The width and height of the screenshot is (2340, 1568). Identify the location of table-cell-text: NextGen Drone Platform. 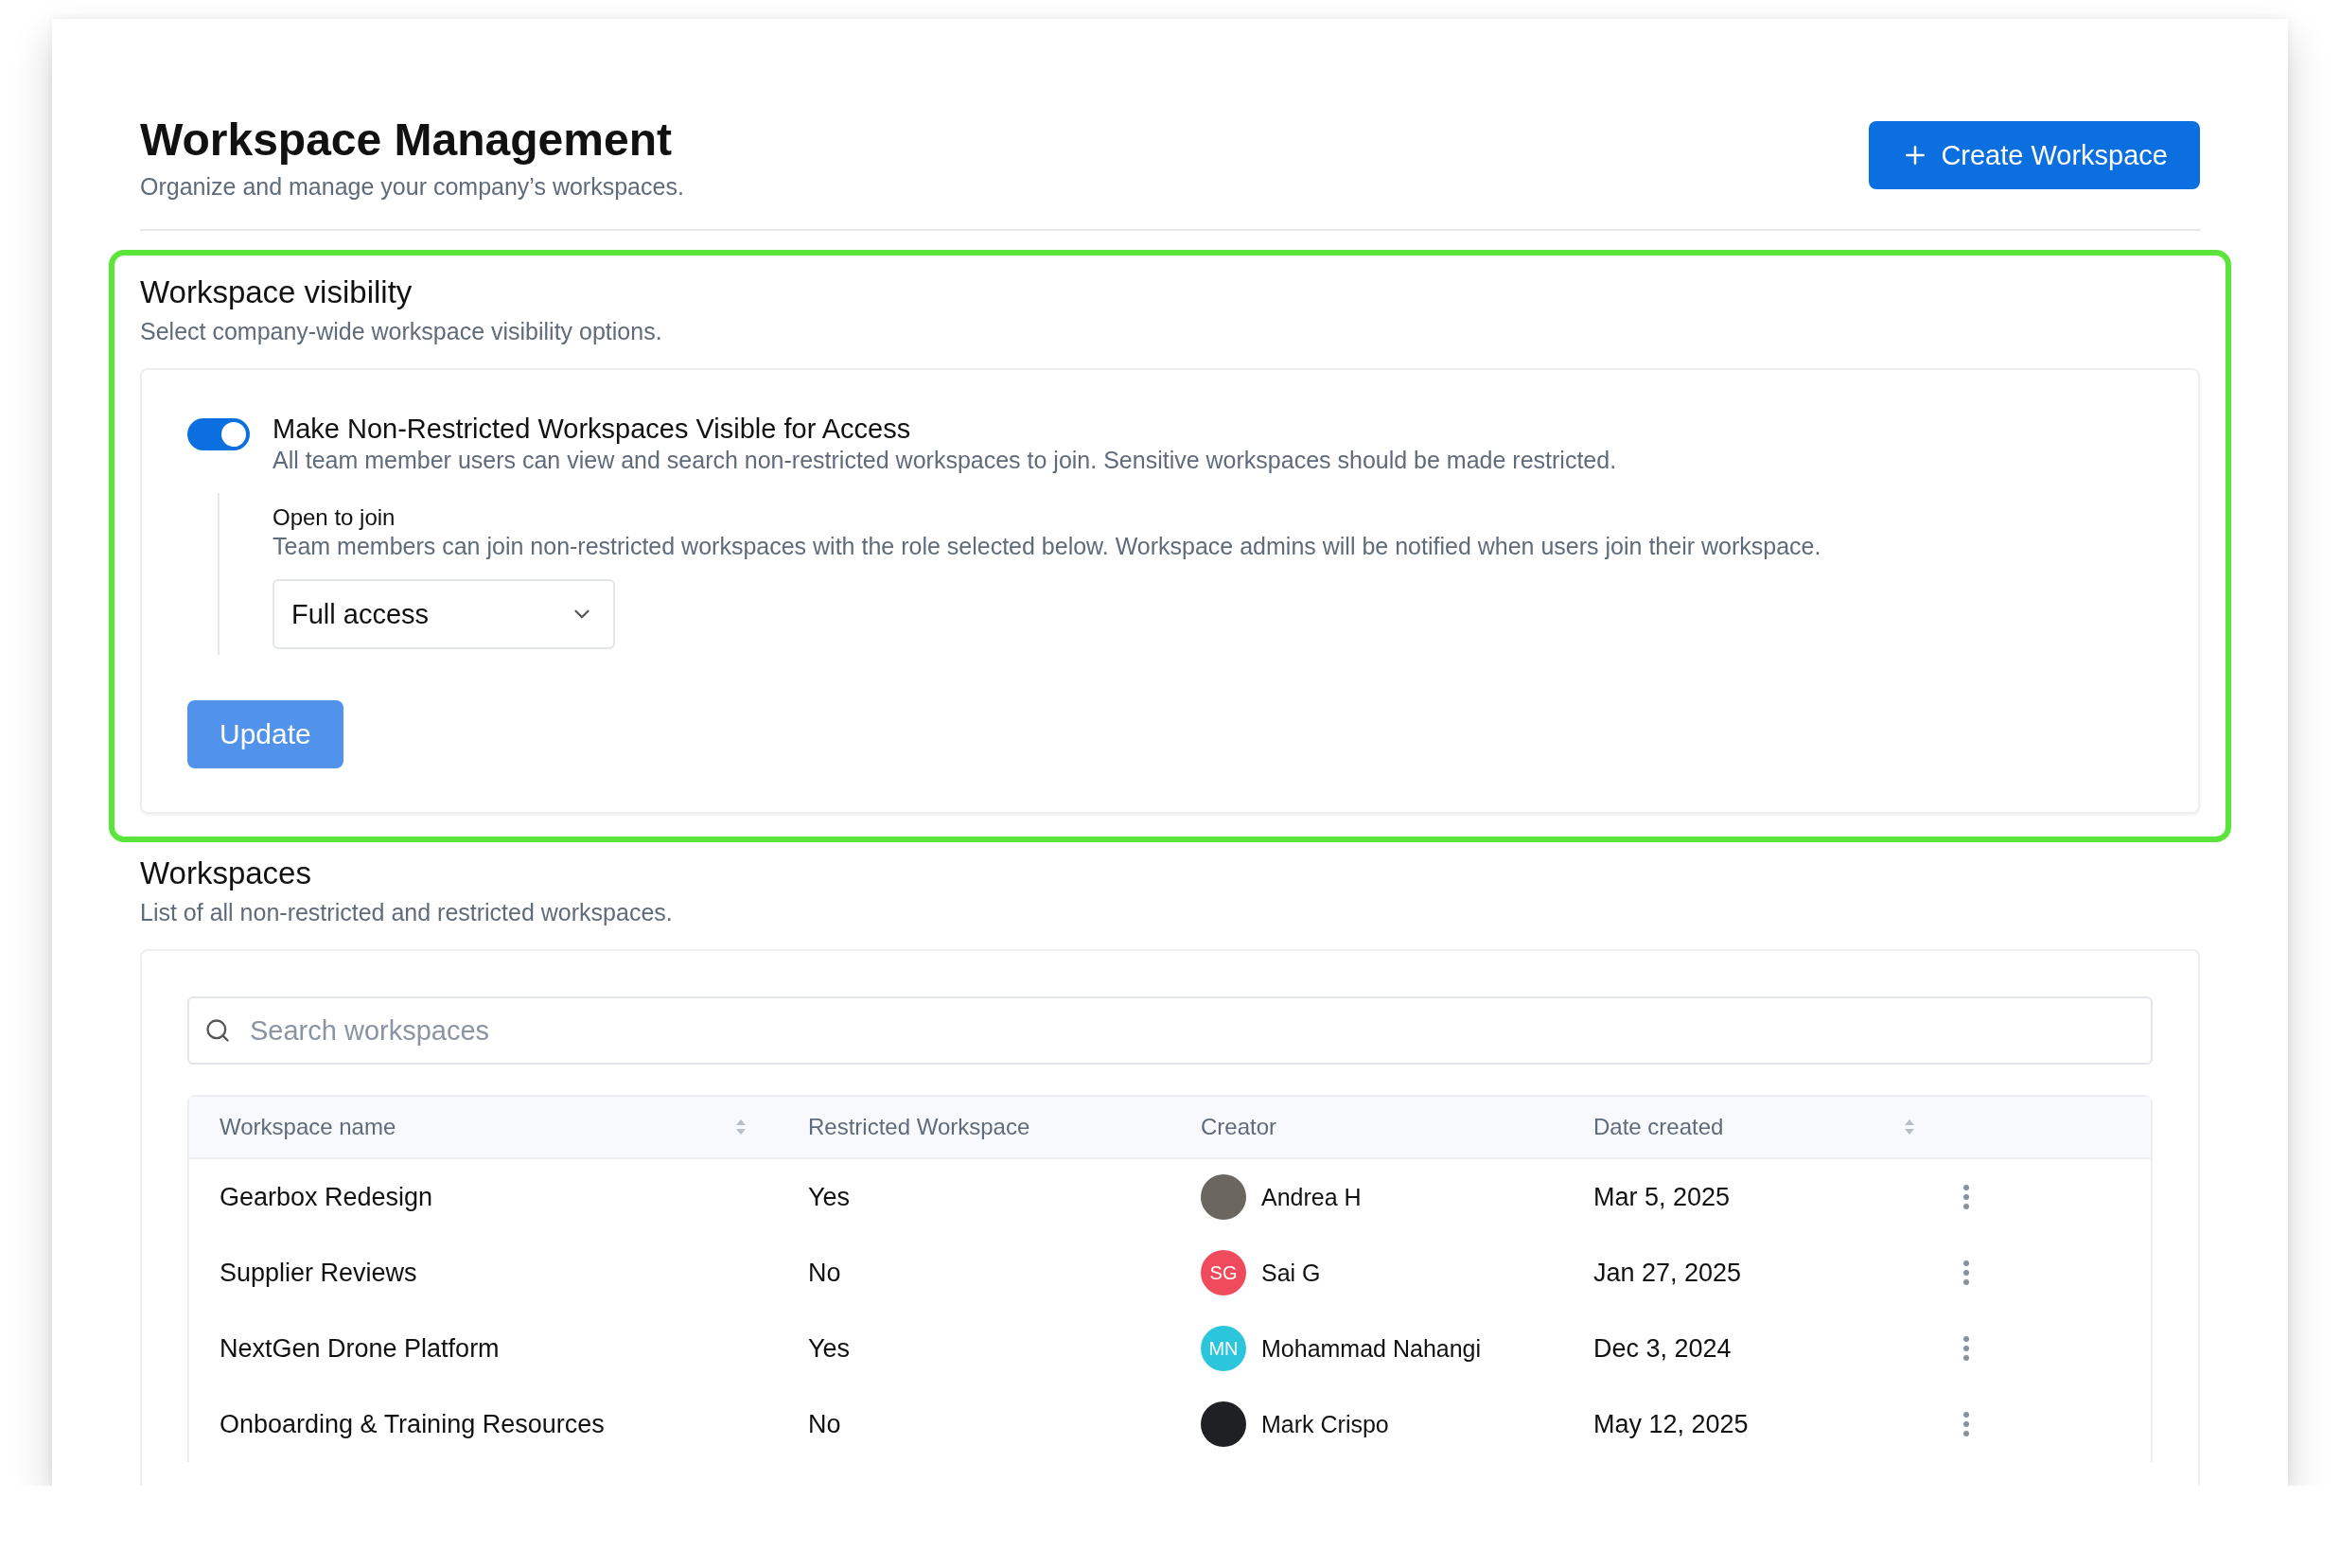
(360, 1348).